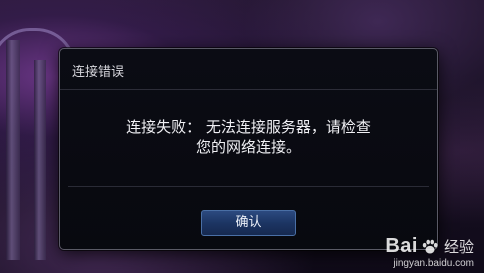 This screenshot has width=484, height=273. What do you see at coordinates (401, 246) in the screenshot?
I see `watermark-logo-prefix: Bai` at bounding box center [401, 246].